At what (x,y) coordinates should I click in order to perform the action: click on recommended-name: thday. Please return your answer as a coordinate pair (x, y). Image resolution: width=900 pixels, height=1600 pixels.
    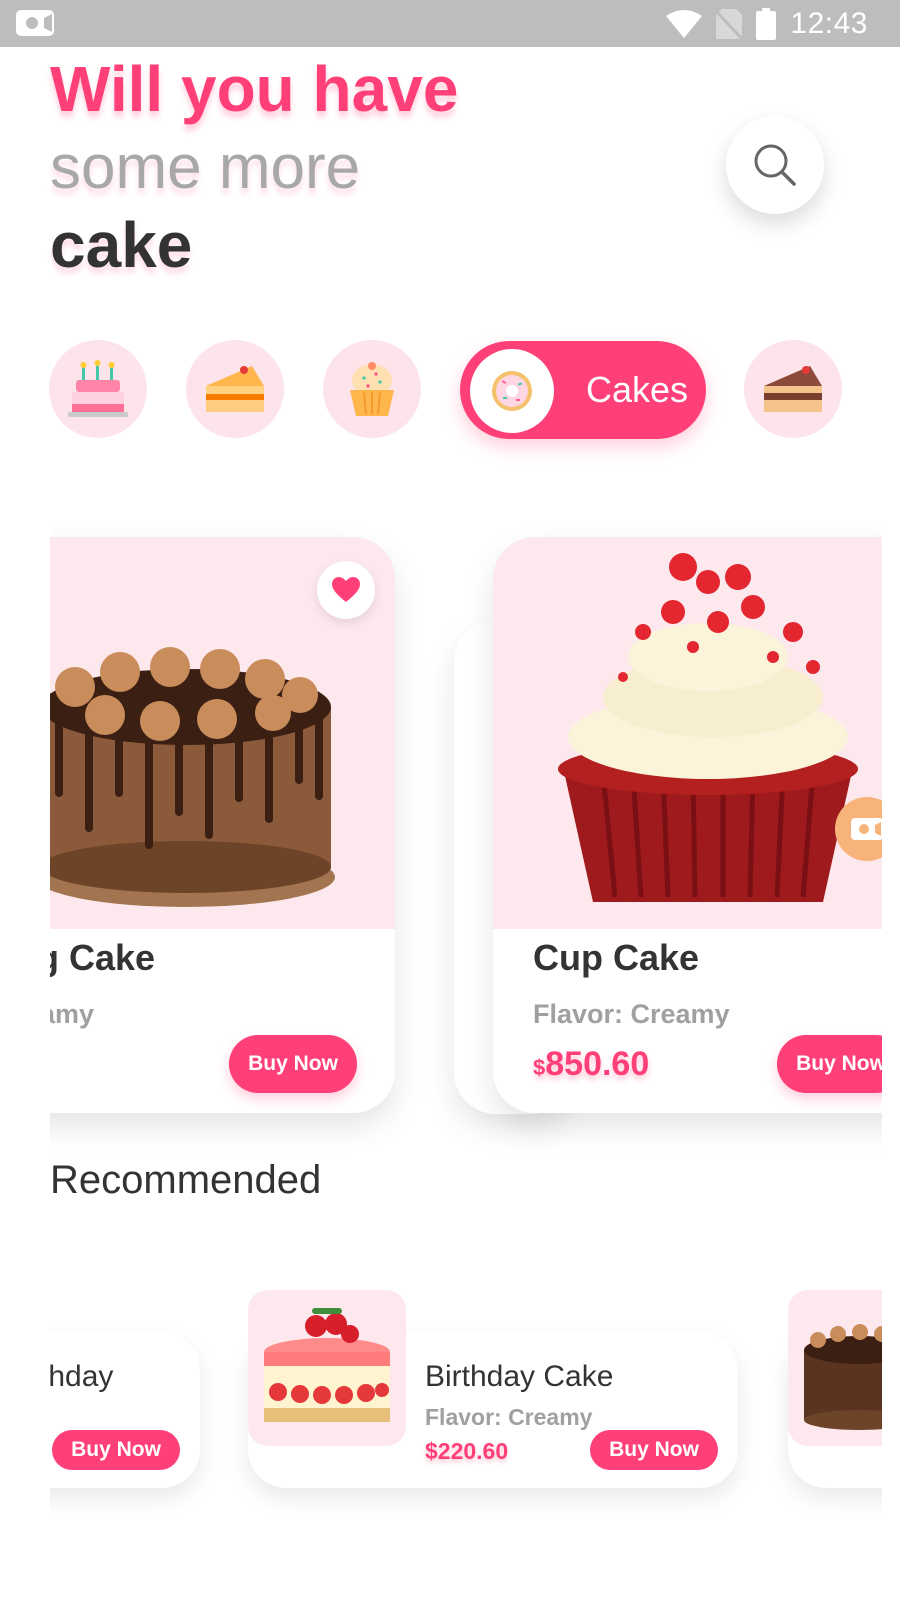
    Looking at the image, I should click on (82, 1376).